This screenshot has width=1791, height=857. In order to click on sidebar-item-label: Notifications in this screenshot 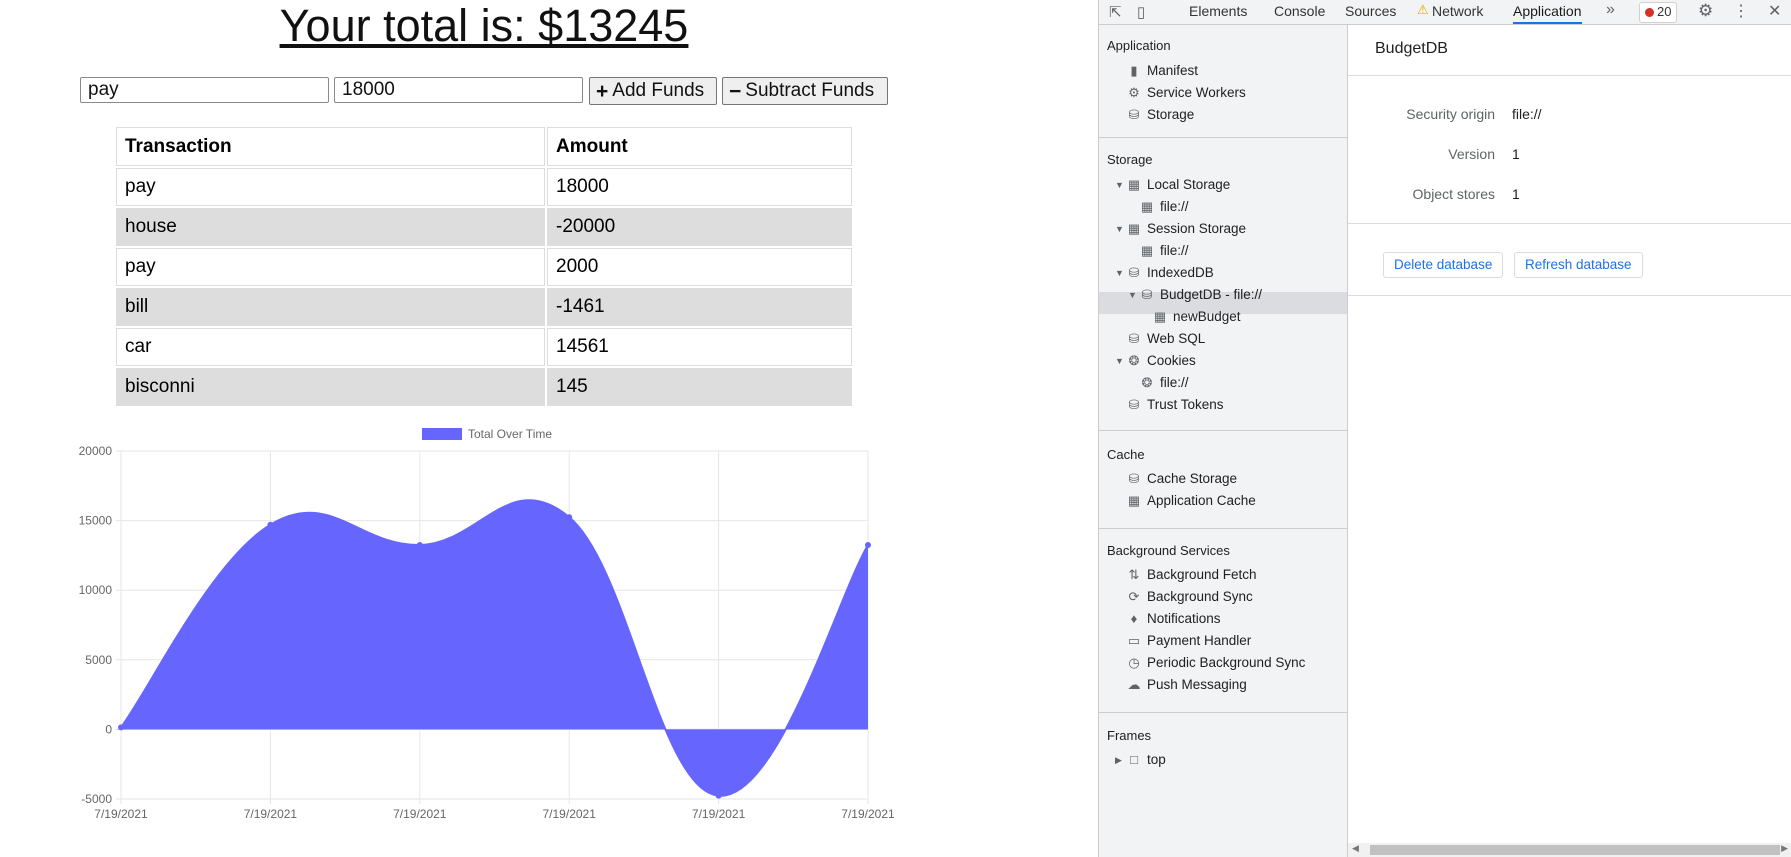, I will do `click(1184, 618)`.